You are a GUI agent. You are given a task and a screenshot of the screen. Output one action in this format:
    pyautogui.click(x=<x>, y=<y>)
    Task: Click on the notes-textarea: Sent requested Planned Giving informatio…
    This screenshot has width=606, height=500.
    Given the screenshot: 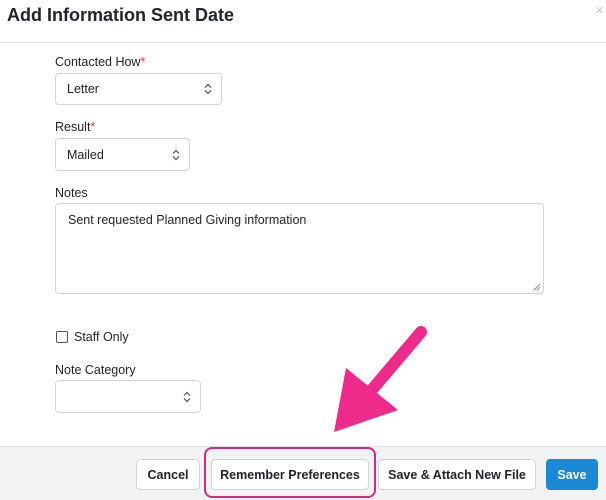 What is the action you would take?
    pyautogui.click(x=299, y=248)
    